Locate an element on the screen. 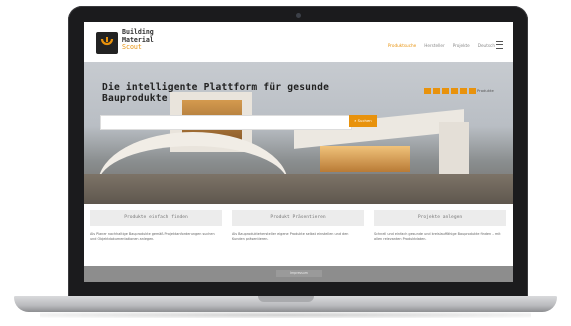  search-button: ⌕ Suchen is located at coordinates (363, 121).